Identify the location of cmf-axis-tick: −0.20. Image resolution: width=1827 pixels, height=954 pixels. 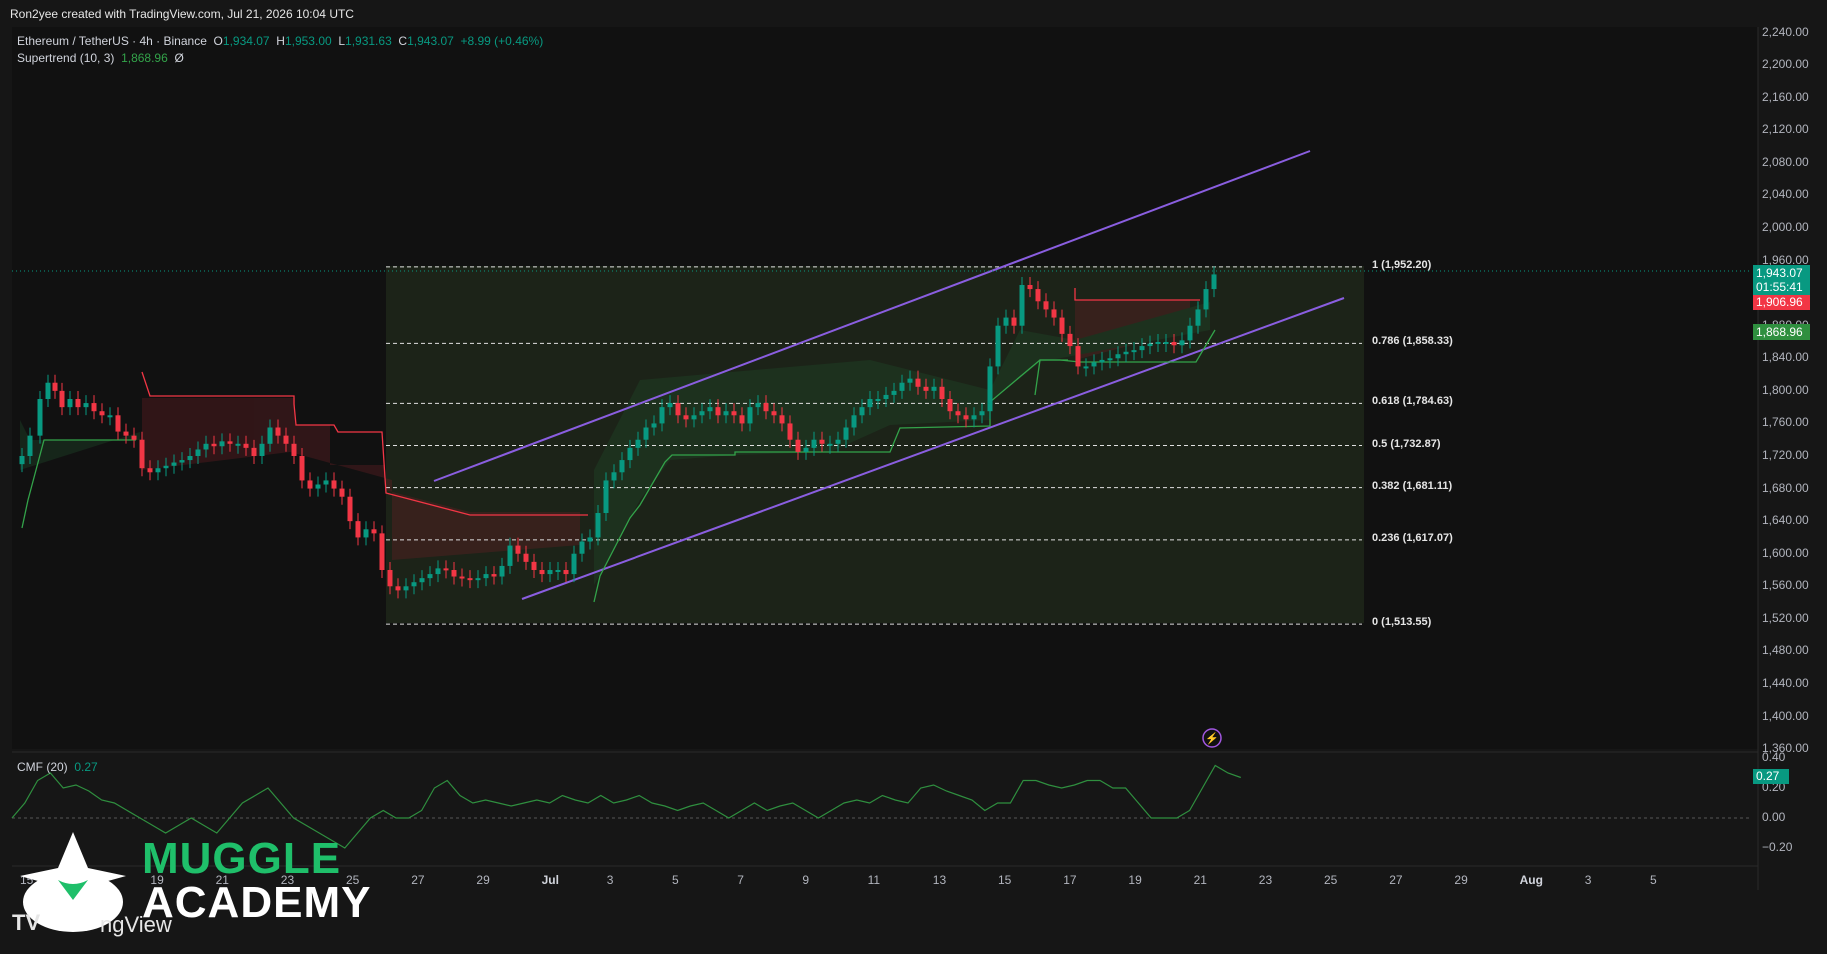
(1777, 847).